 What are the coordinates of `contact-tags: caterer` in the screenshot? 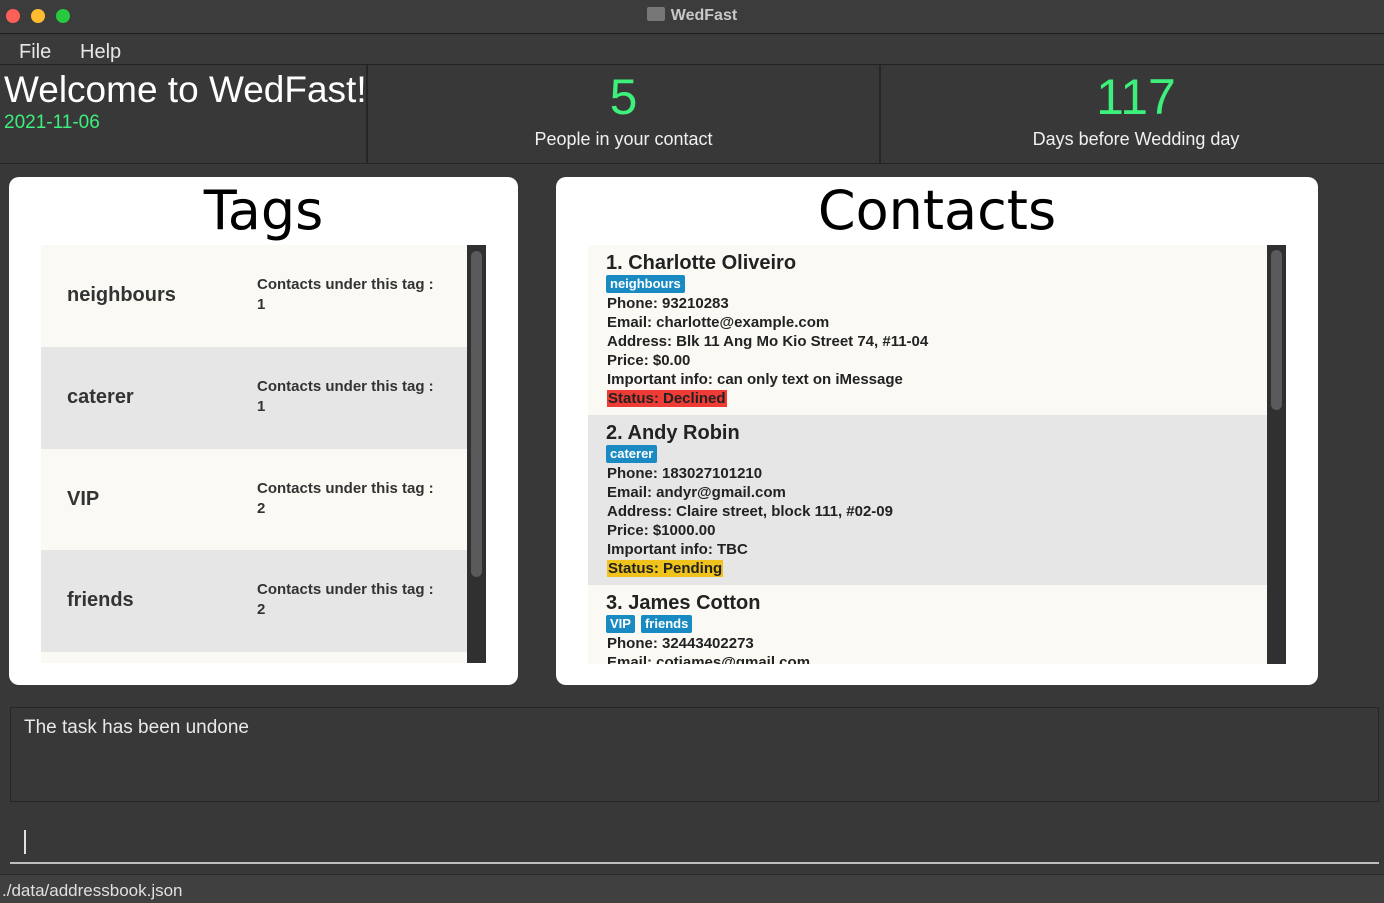 It's located at (634, 454).